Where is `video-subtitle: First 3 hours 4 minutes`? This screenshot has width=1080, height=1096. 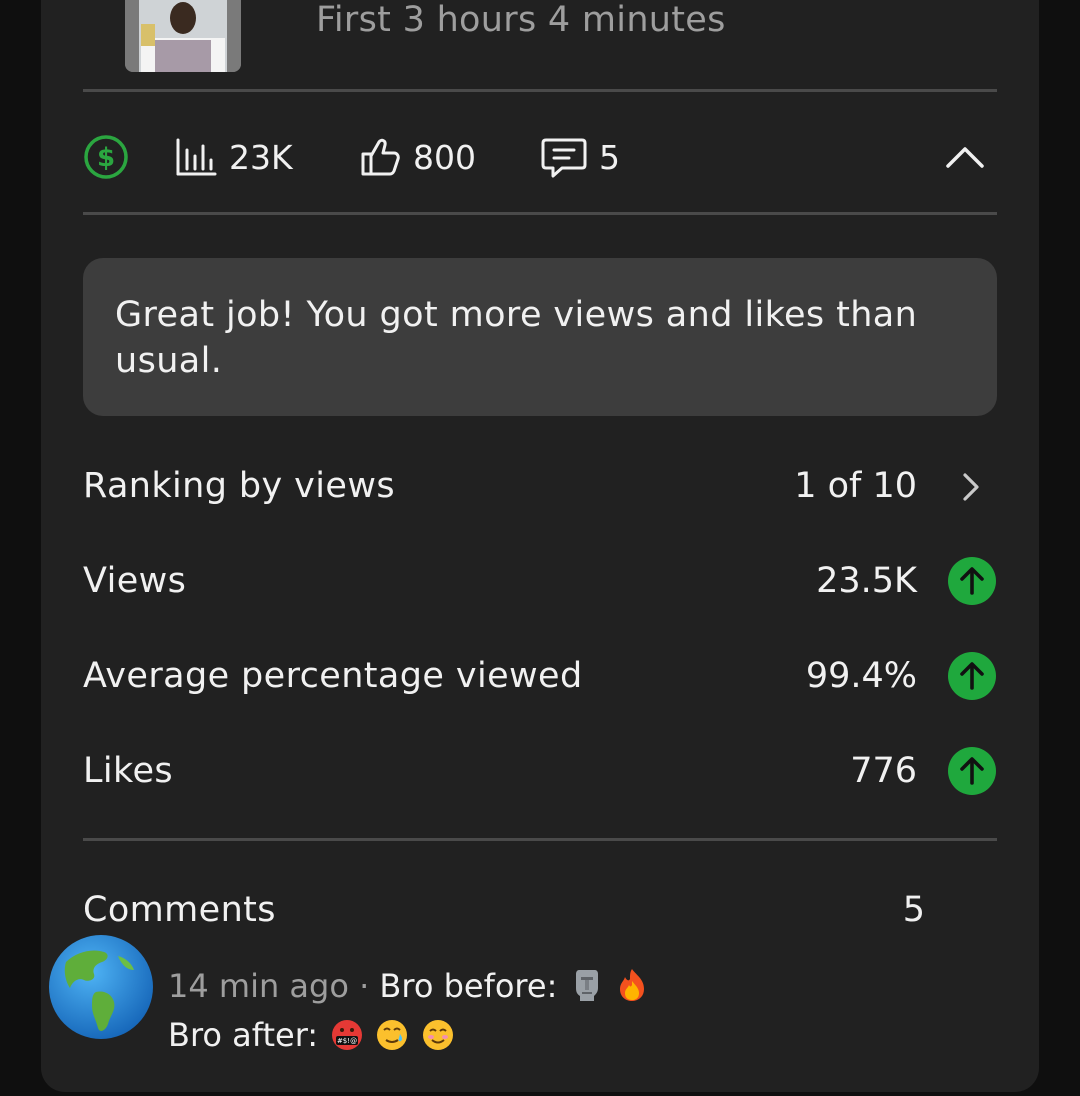 video-subtitle: First 3 hours 4 minutes is located at coordinates (521, 20).